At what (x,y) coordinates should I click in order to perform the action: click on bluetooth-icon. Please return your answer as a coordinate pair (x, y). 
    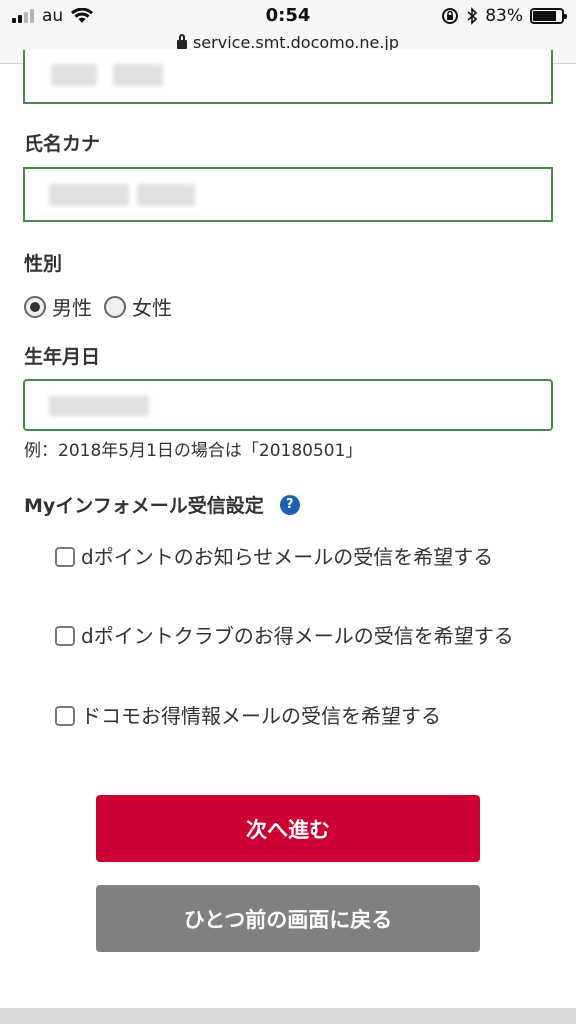
    Looking at the image, I should click on (472, 16).